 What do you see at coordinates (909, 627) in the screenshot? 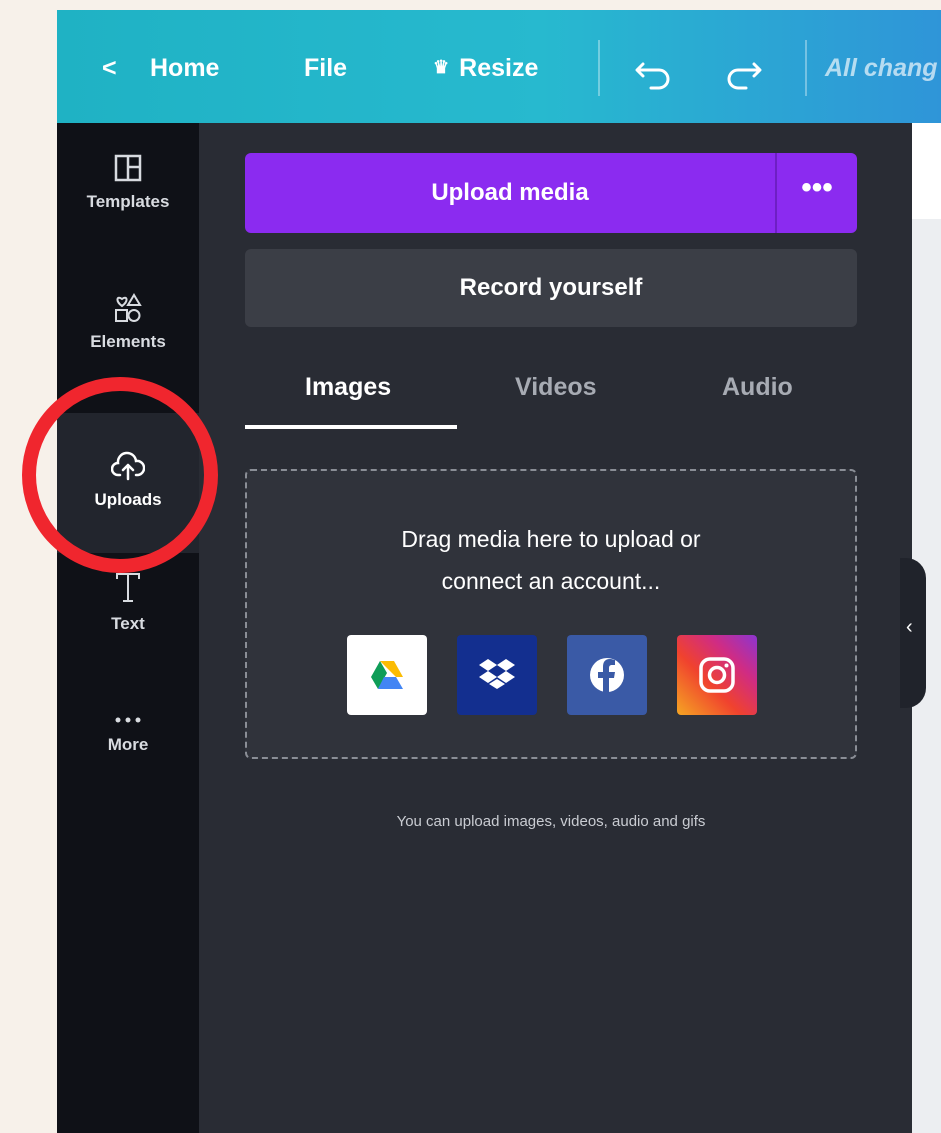
I see `collapse-chevron-icon: ‹` at bounding box center [909, 627].